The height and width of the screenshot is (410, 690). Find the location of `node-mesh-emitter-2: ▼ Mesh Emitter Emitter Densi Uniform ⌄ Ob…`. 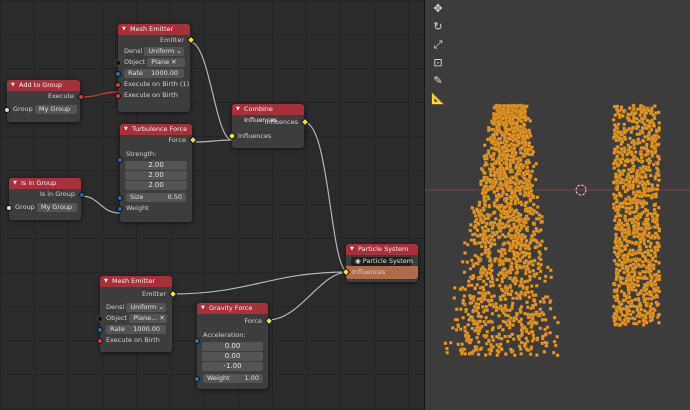

node-mesh-emitter-2: ▼ Mesh Emitter Emitter Densi Uniform ⌄ Ob… is located at coordinates (137, 314).